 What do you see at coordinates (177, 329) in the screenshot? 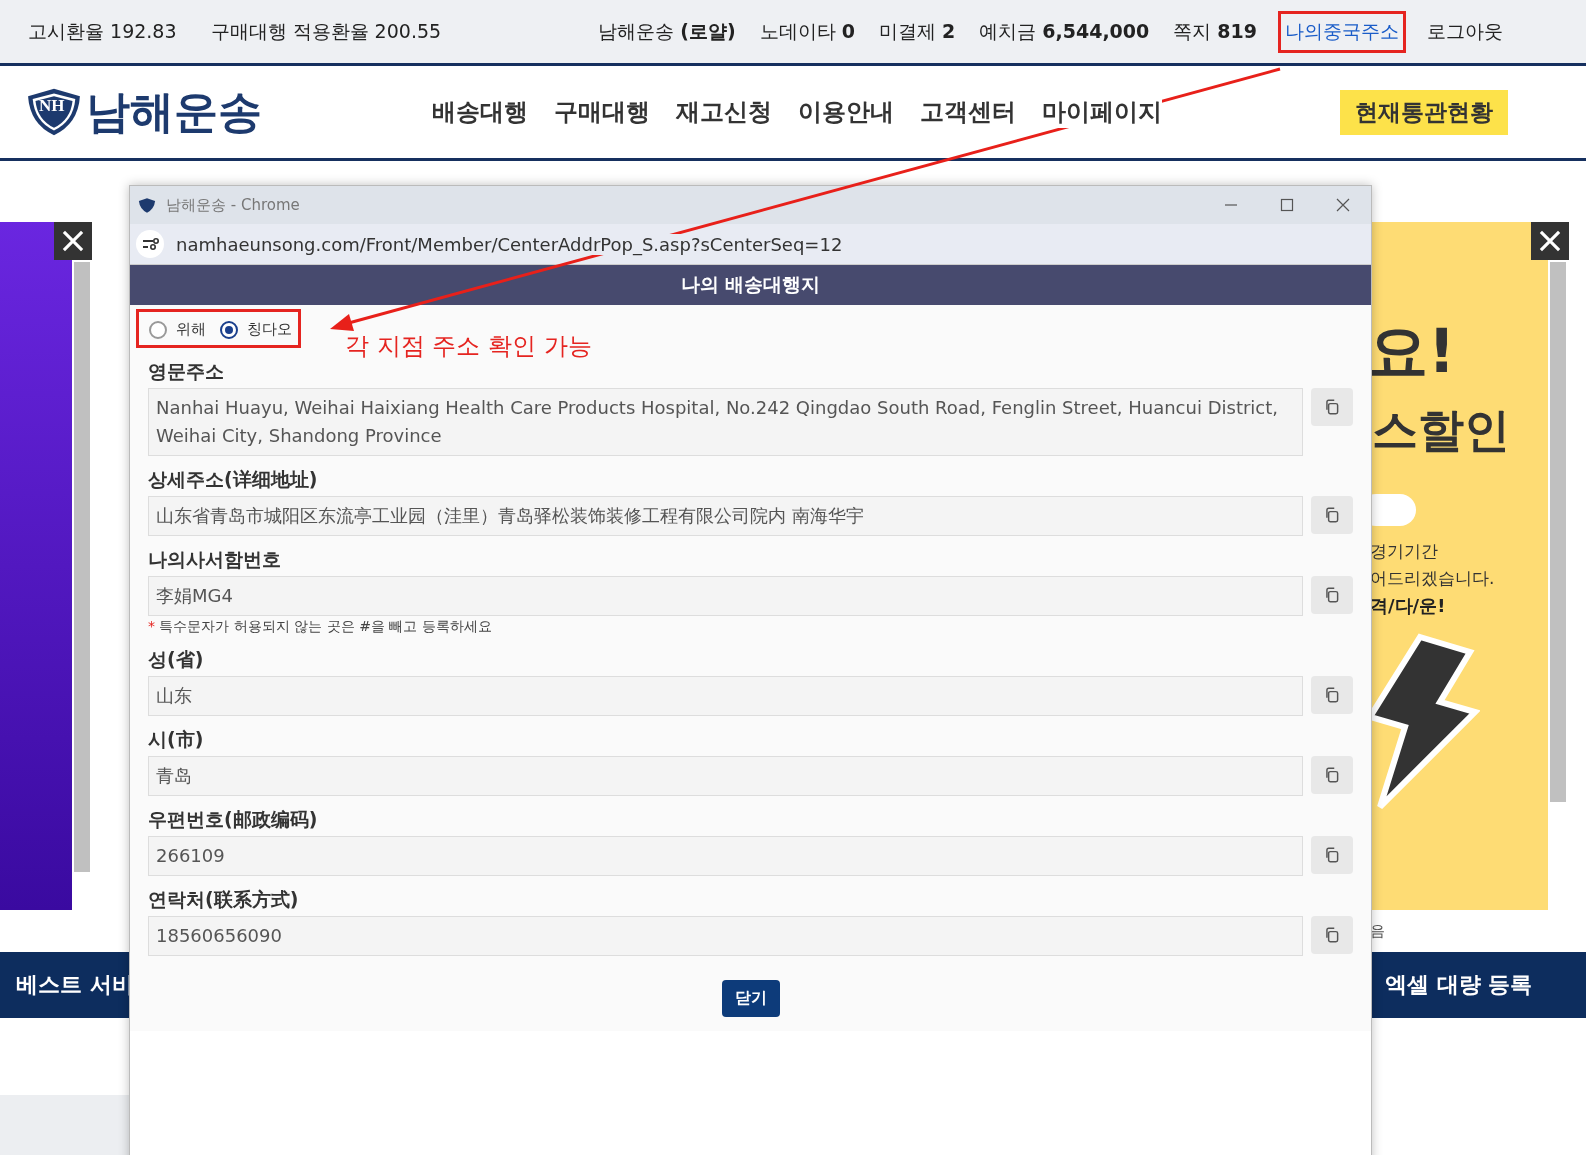
I see `branch-radio: 위해` at bounding box center [177, 329].